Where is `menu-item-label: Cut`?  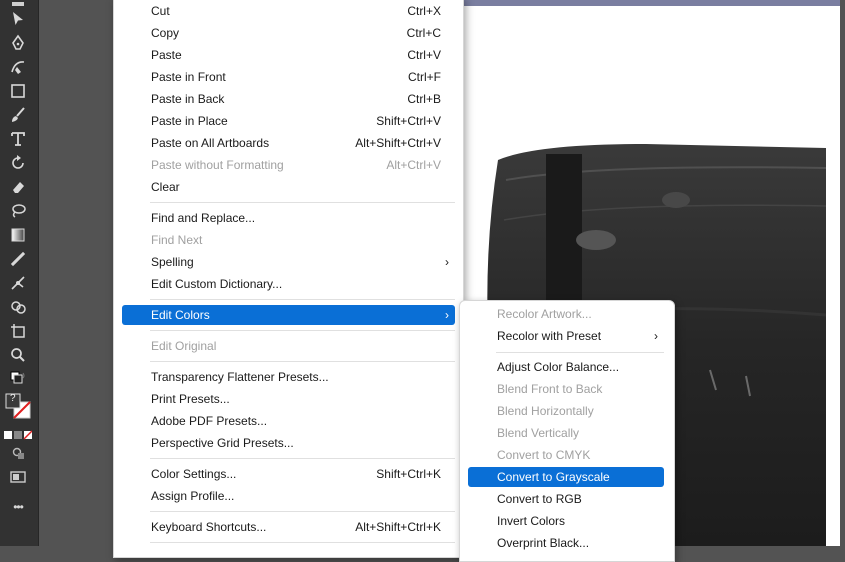 menu-item-label: Cut is located at coordinates (160, 11).